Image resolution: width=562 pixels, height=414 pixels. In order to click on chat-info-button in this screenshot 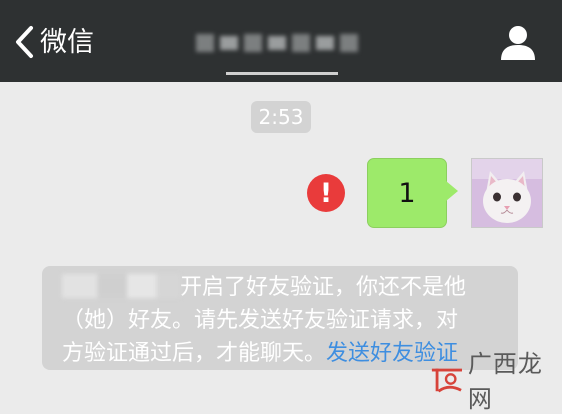, I will do `click(518, 43)`.